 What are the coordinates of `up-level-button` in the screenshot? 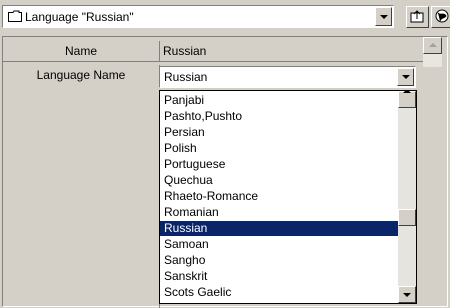 It's located at (417, 17).